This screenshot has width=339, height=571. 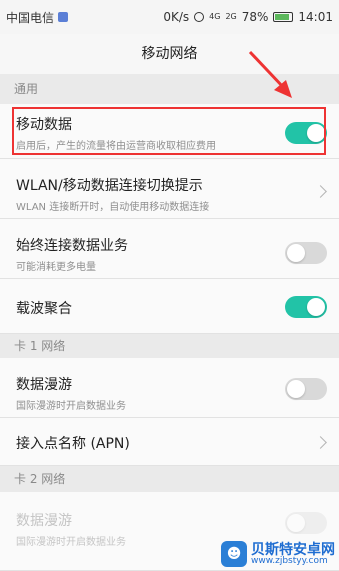 What do you see at coordinates (113, 207) in the screenshot?
I see `wlan-switch-sub: WLAN 连接断开时，自动使用移动数据连接` at bounding box center [113, 207].